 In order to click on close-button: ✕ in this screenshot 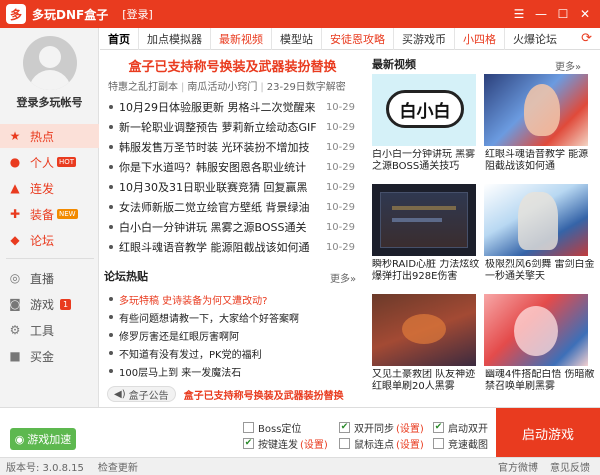, I will do `click(585, 14)`.